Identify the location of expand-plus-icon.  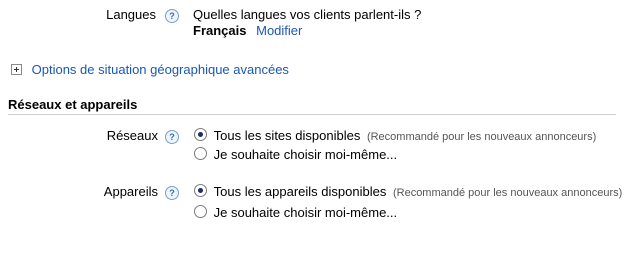
(16, 69).